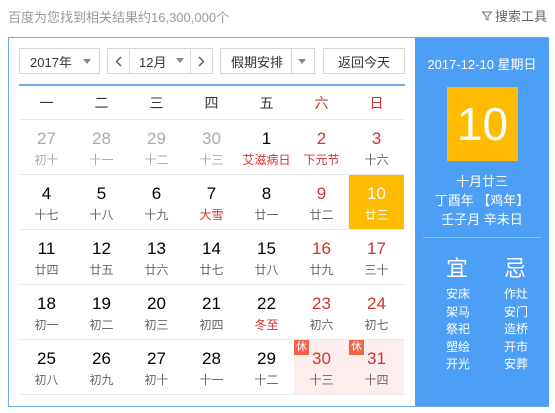 The width and height of the screenshot is (555, 413). What do you see at coordinates (376, 193) in the screenshot?
I see `day-number: 10` at bounding box center [376, 193].